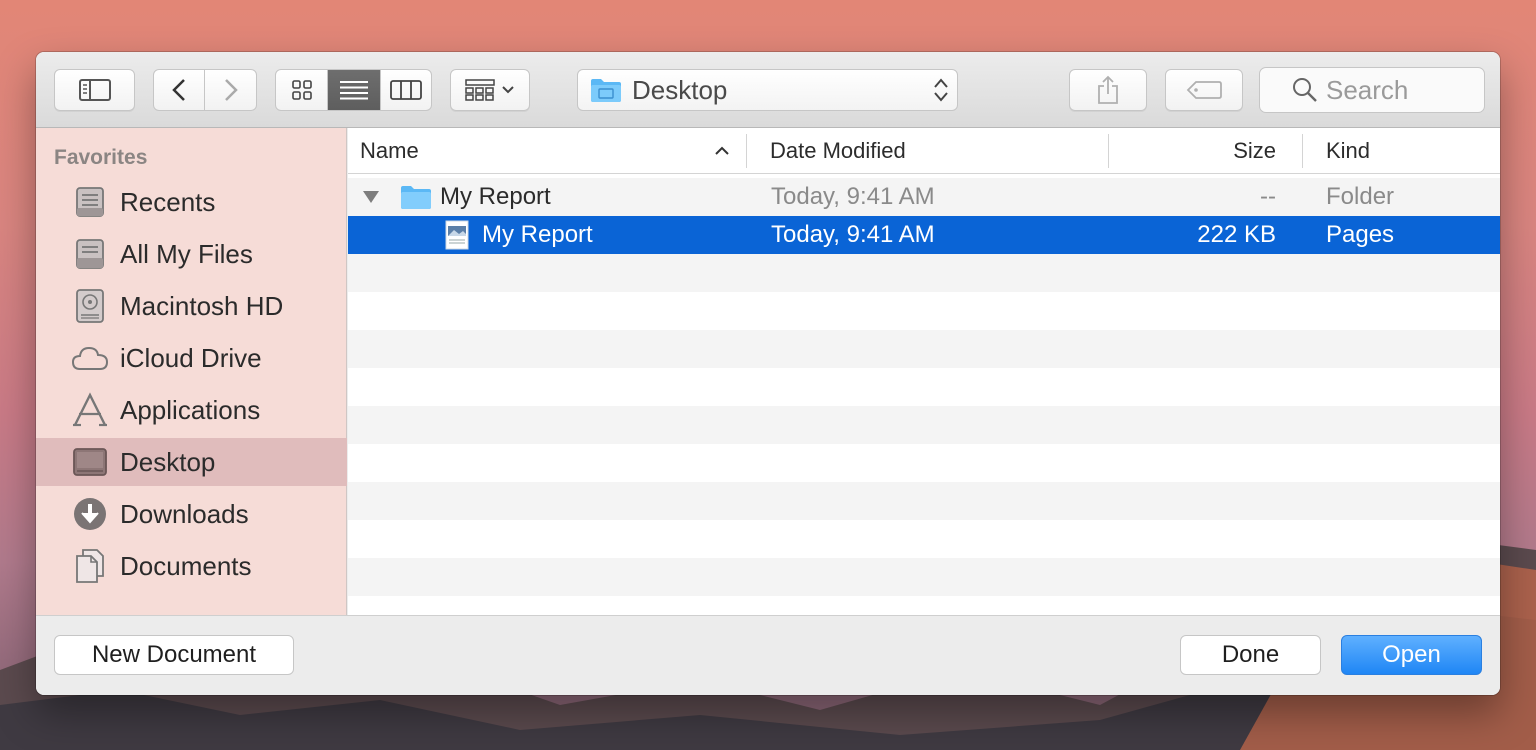 Image resolution: width=1536 pixels, height=750 pixels. I want to click on group-grid-icon, so click(480, 90).